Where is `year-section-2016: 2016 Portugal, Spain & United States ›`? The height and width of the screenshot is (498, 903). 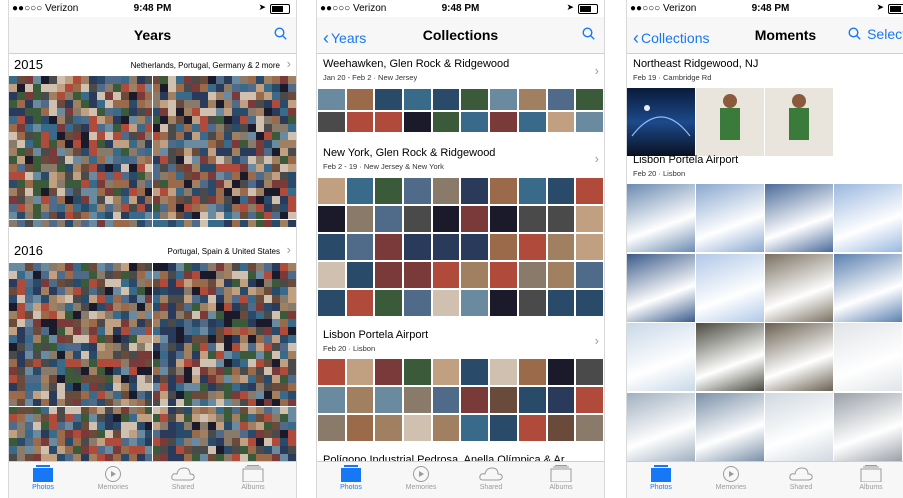 year-section-2016: 2016 Portugal, Spain & United States › is located at coordinates (152, 251).